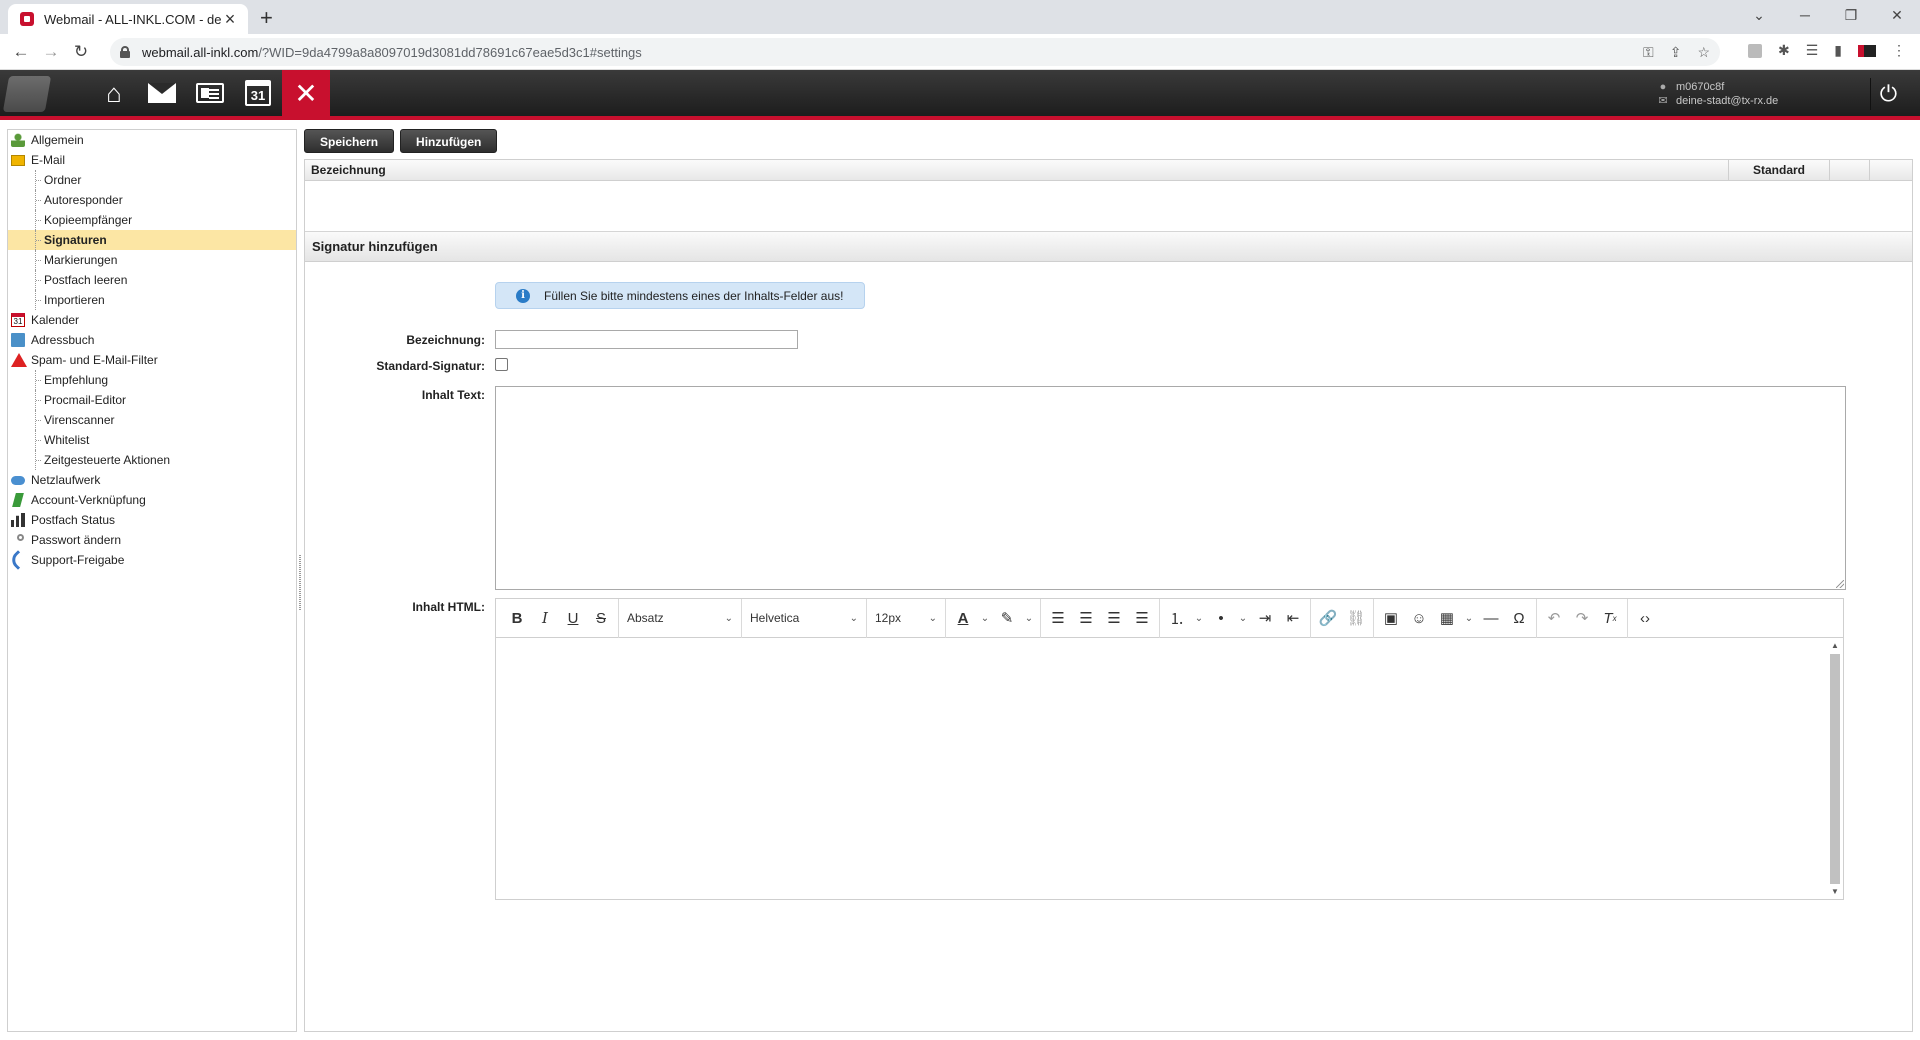  I want to click on sidebar-item-spam-filter: Spam- und E-Mail-Filter, so click(152, 360).